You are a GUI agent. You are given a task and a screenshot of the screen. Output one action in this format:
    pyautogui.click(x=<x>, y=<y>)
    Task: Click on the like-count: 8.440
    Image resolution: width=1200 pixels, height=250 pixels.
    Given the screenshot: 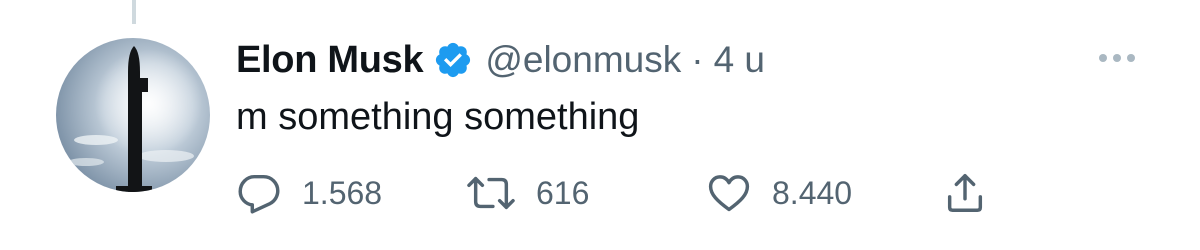 What is the action you would take?
    pyautogui.click(x=812, y=192)
    